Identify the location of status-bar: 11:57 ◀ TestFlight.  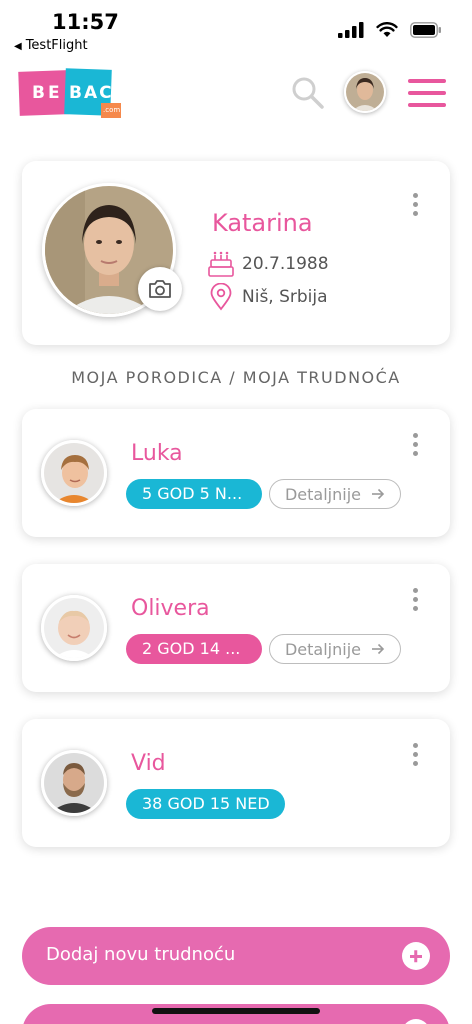
(236, 30).